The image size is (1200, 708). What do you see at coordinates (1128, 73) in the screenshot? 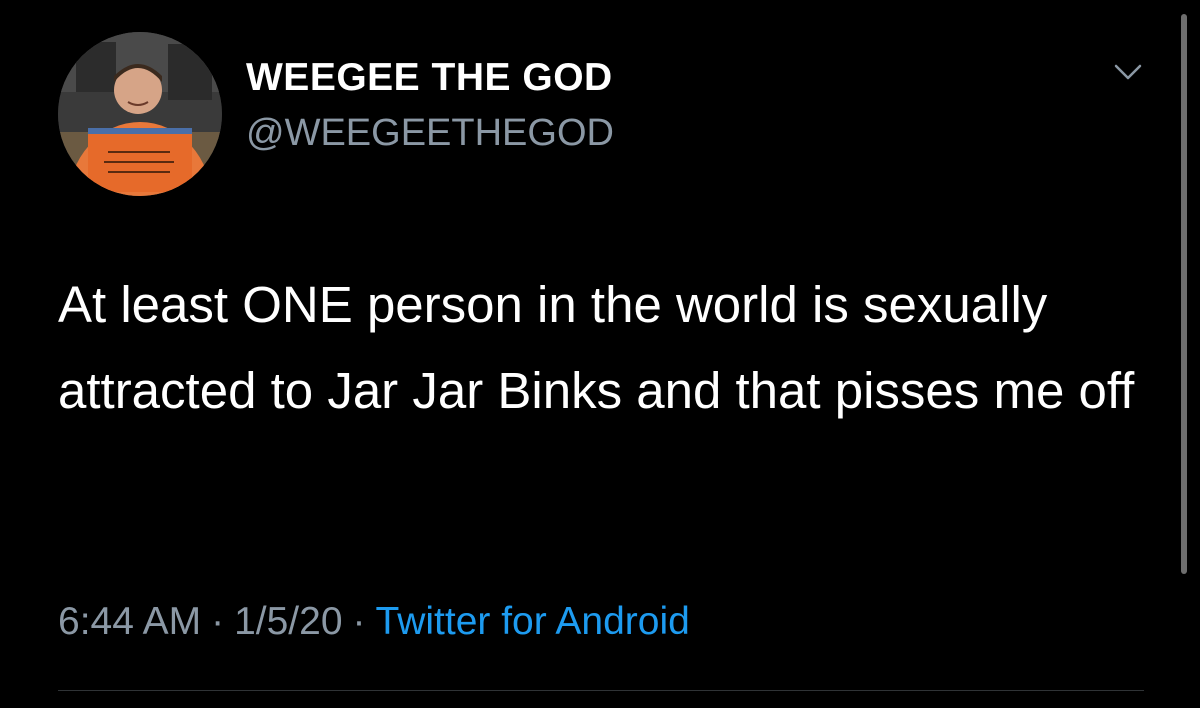
I see `chevron-down-icon` at bounding box center [1128, 73].